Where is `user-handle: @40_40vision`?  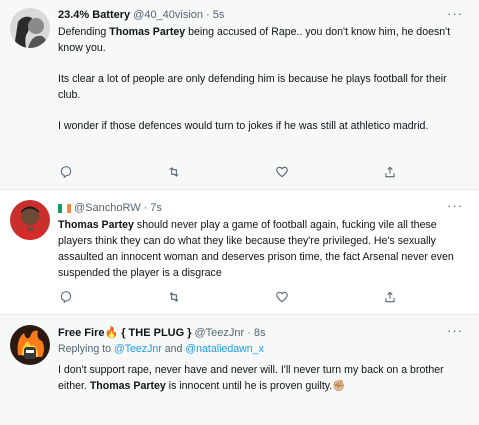 user-handle: @40_40vision is located at coordinates (168, 15).